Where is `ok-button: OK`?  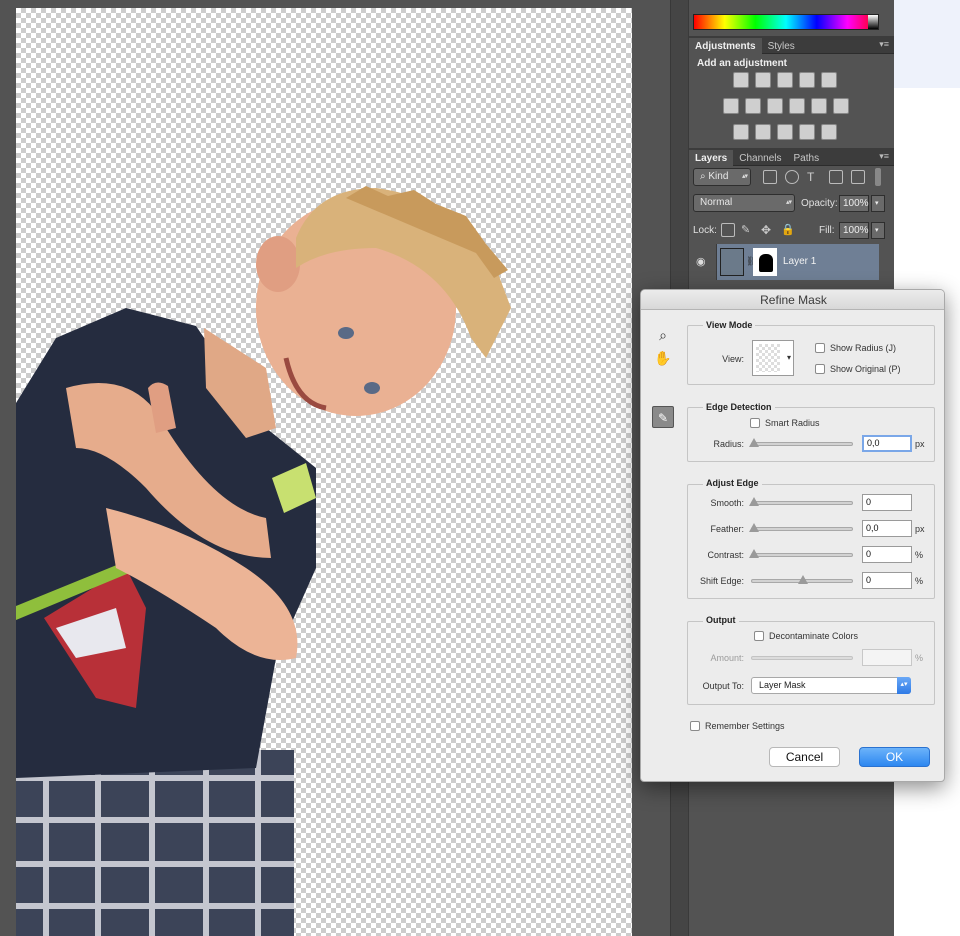
ok-button: OK is located at coordinates (894, 757).